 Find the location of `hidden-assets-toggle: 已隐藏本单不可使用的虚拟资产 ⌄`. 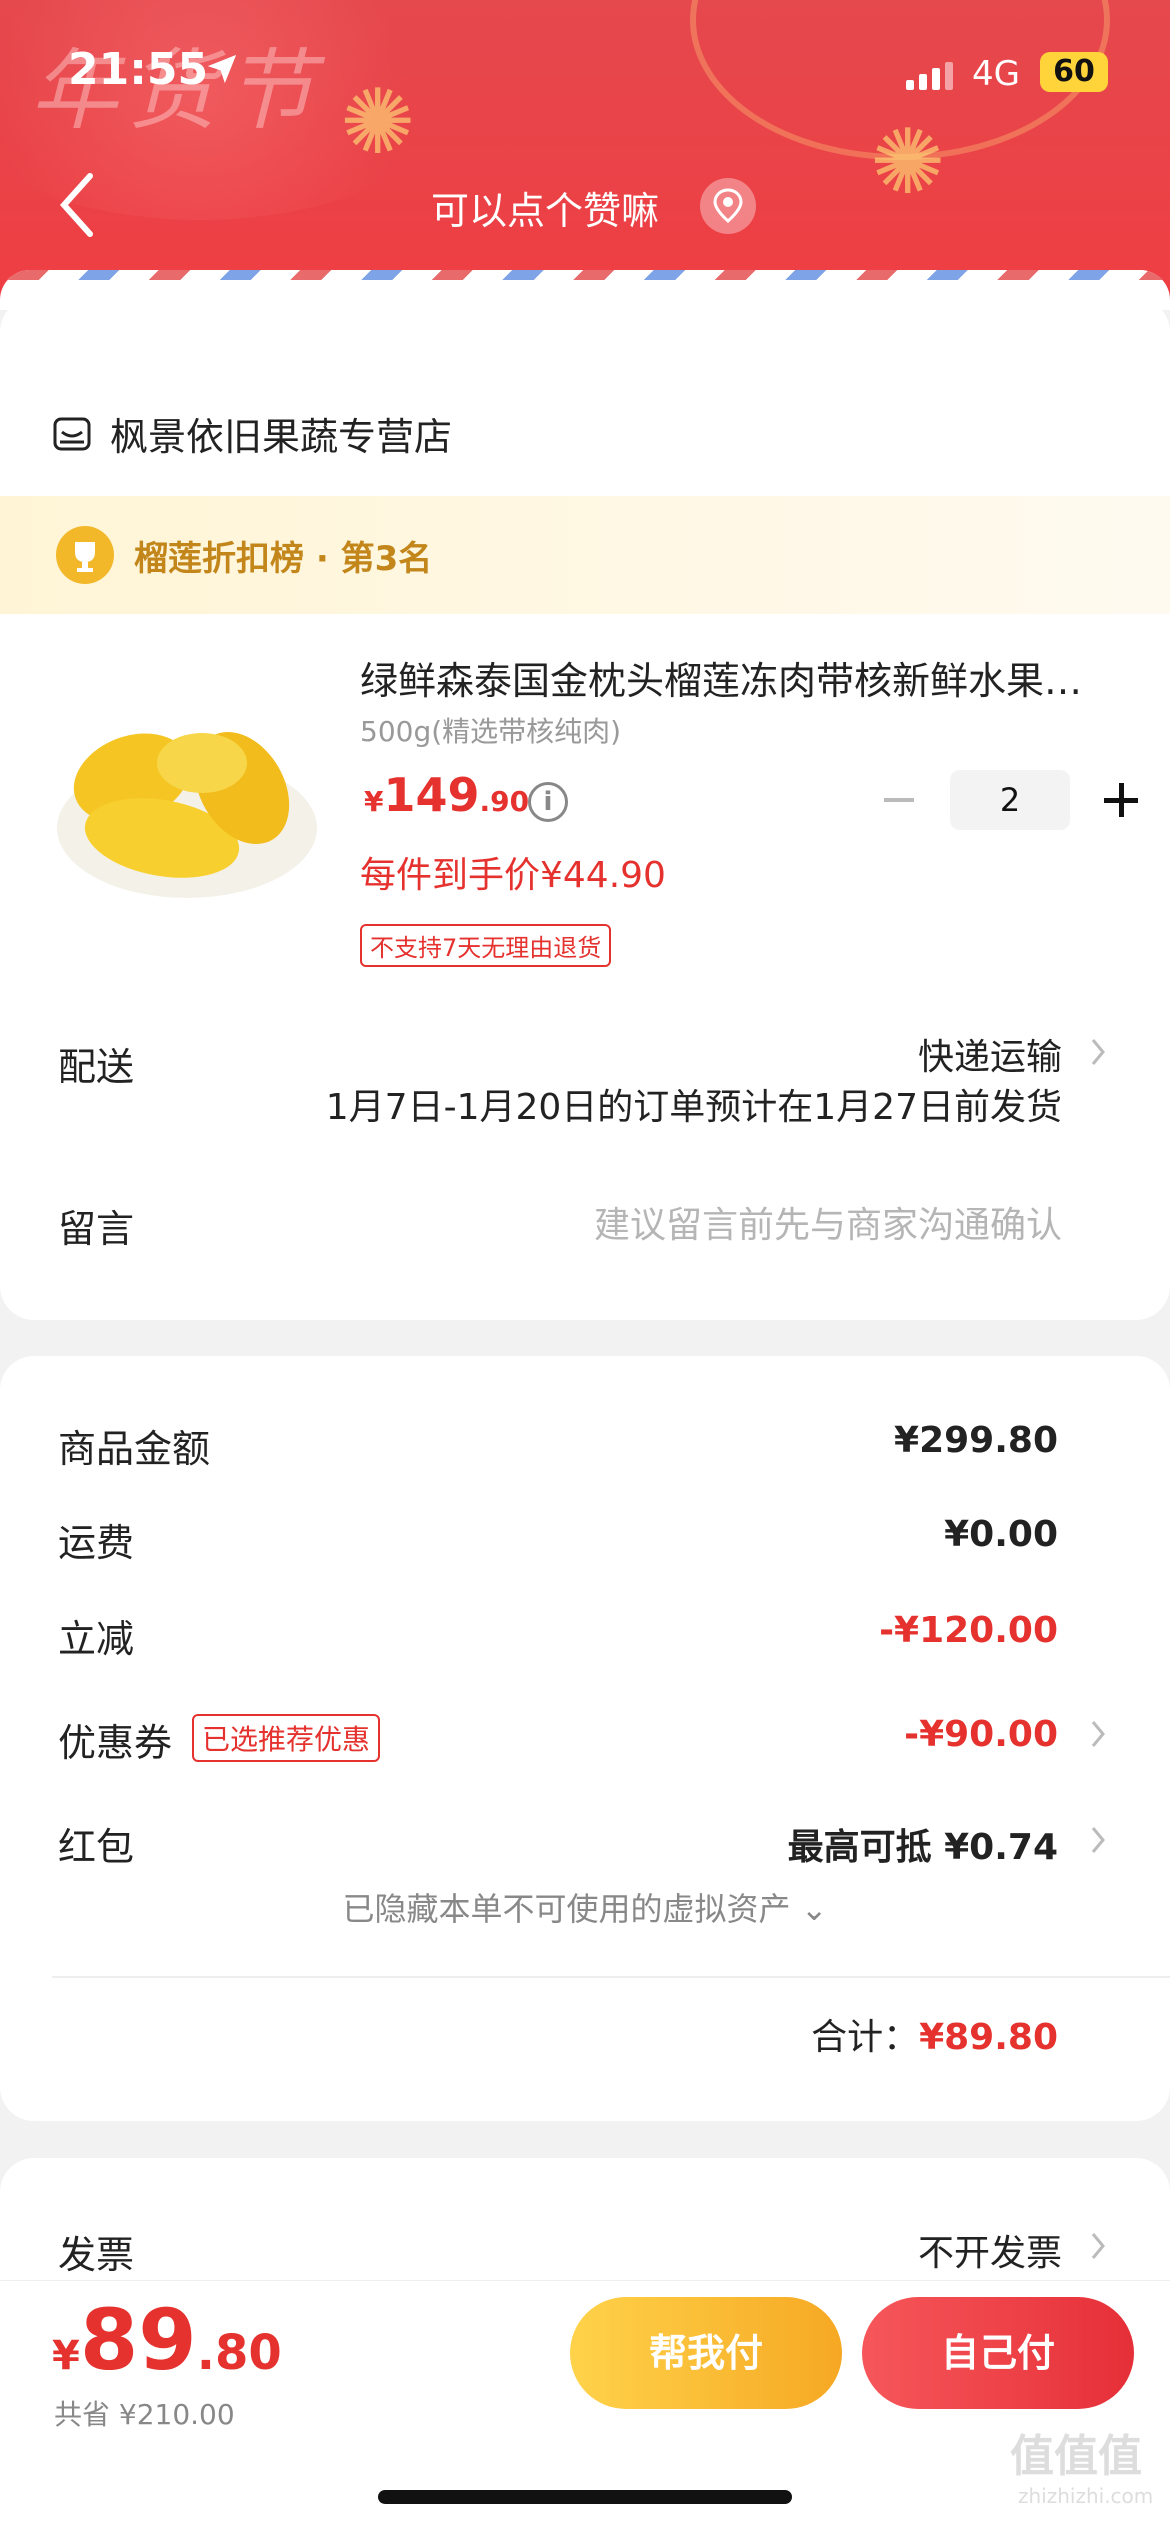

hidden-assets-toggle: 已隐藏本单不可使用的虚拟资产 ⌄ is located at coordinates (585, 1907).